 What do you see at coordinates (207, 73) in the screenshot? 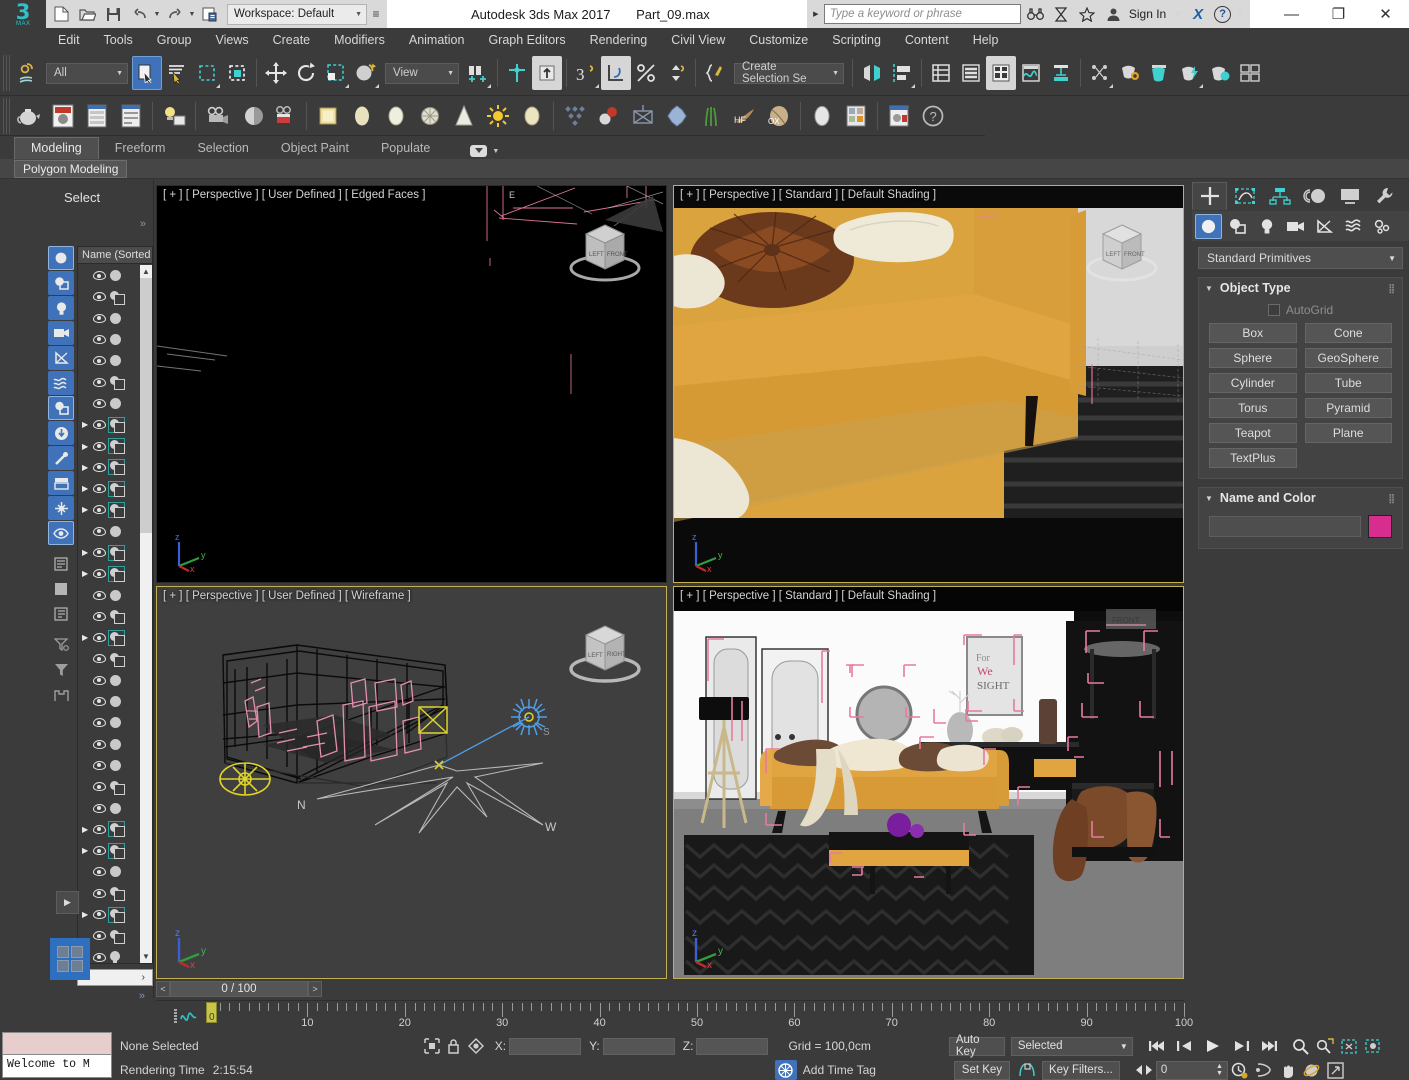
I see `rectangular-selection-region-icon` at bounding box center [207, 73].